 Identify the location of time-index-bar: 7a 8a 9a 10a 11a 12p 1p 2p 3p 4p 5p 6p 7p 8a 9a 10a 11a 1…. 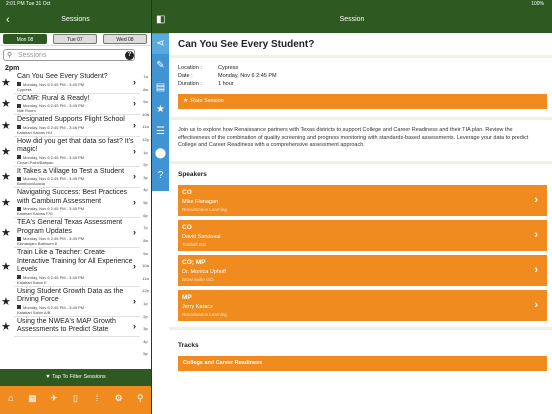
(145, 220).